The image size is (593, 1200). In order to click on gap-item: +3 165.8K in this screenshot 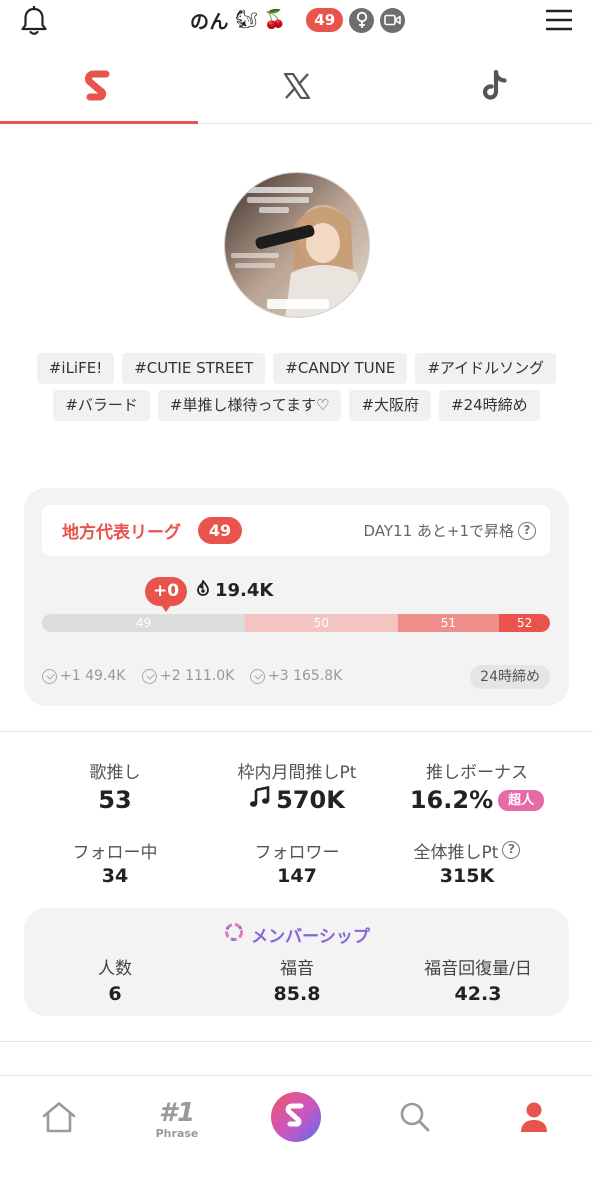, I will do `click(296, 676)`.